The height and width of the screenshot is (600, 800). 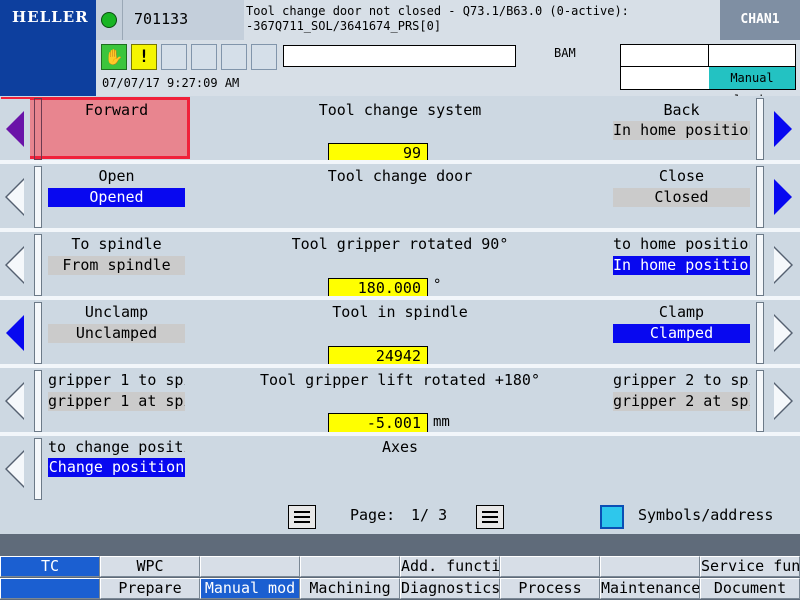 I want to click on right-status: Closed, so click(x=681, y=197).